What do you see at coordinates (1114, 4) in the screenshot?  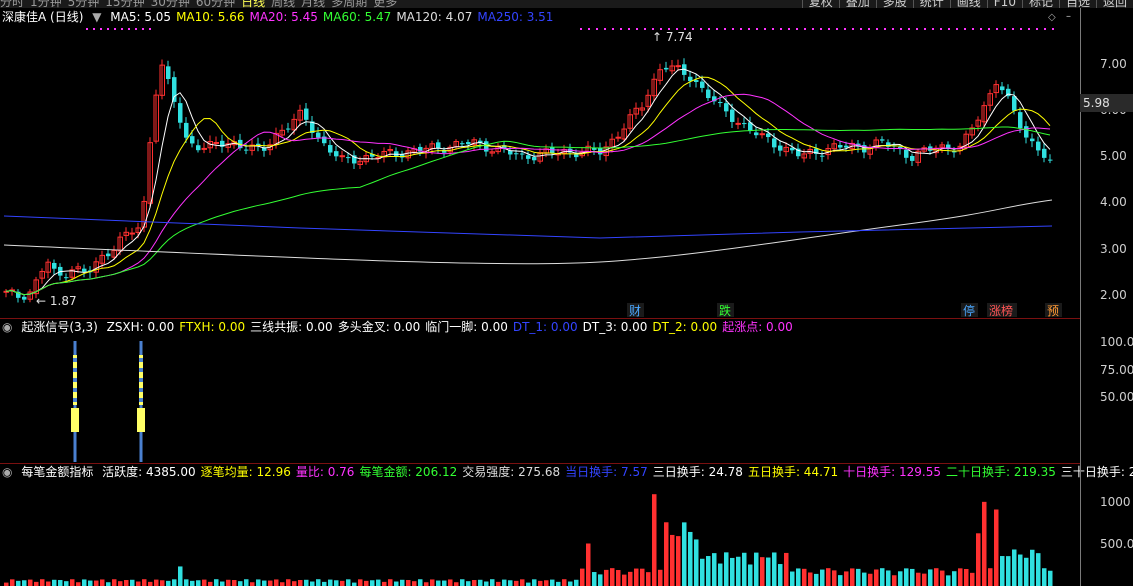 I see `tool-button-8: 返回` at bounding box center [1114, 4].